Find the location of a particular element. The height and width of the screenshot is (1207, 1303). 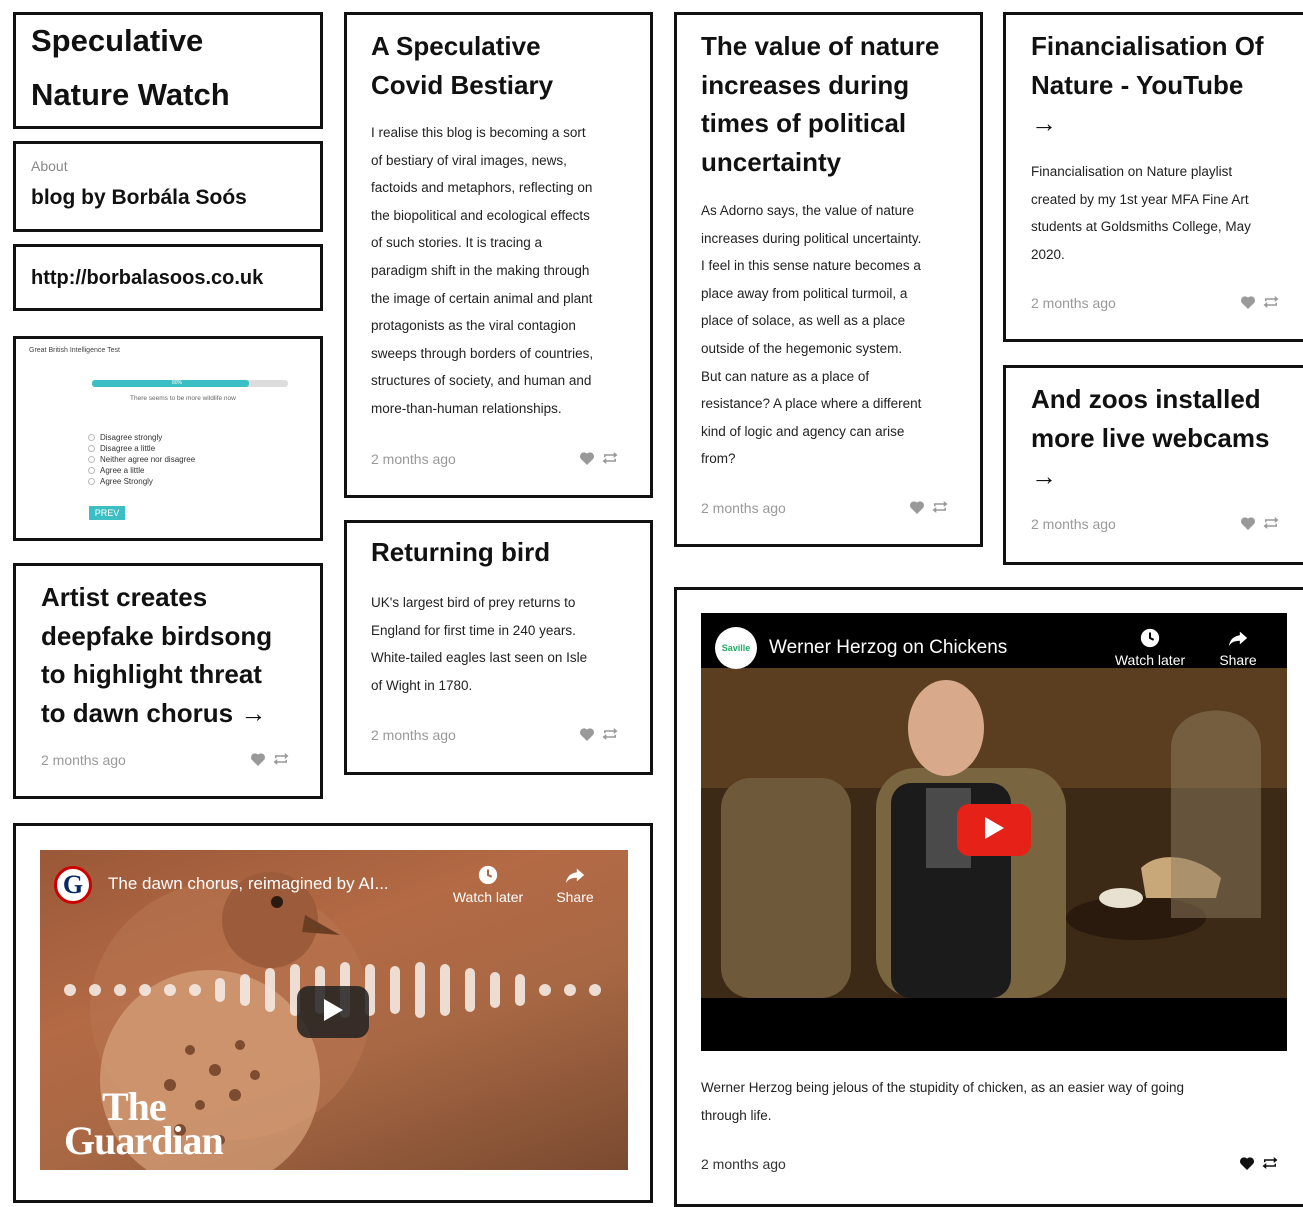

blog-title-card: Speculative Nature Watch is located at coordinates (168, 70).